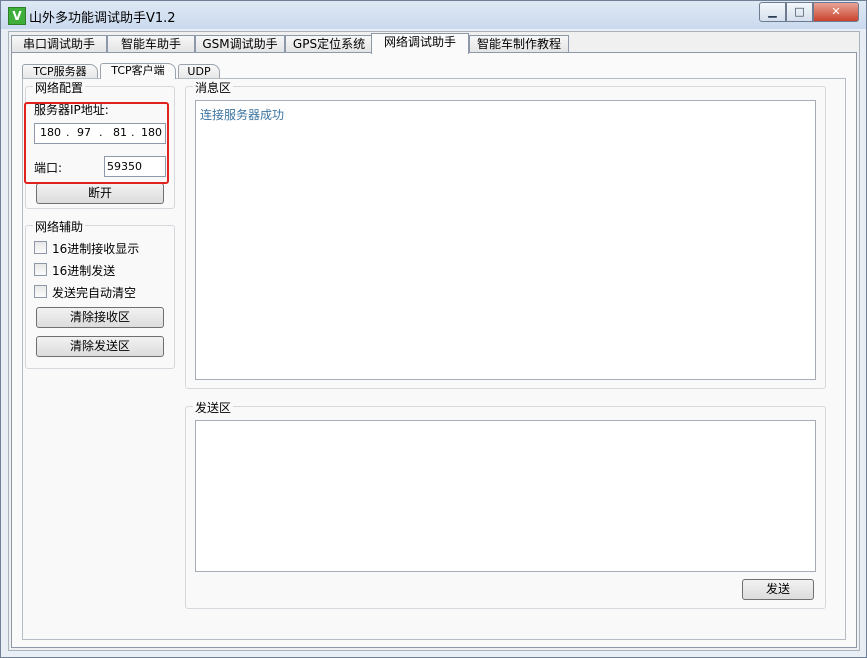 Image resolution: width=867 pixels, height=658 pixels. I want to click on auto-clear-checkbox, so click(40, 291).